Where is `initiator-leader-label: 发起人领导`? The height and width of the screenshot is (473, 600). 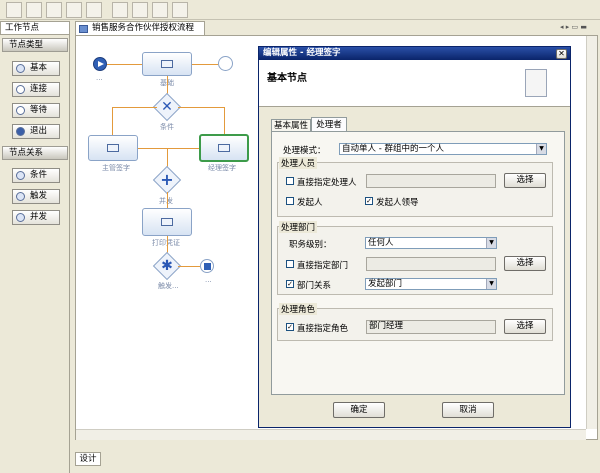 initiator-leader-label: 发起人领导 is located at coordinates (397, 203).